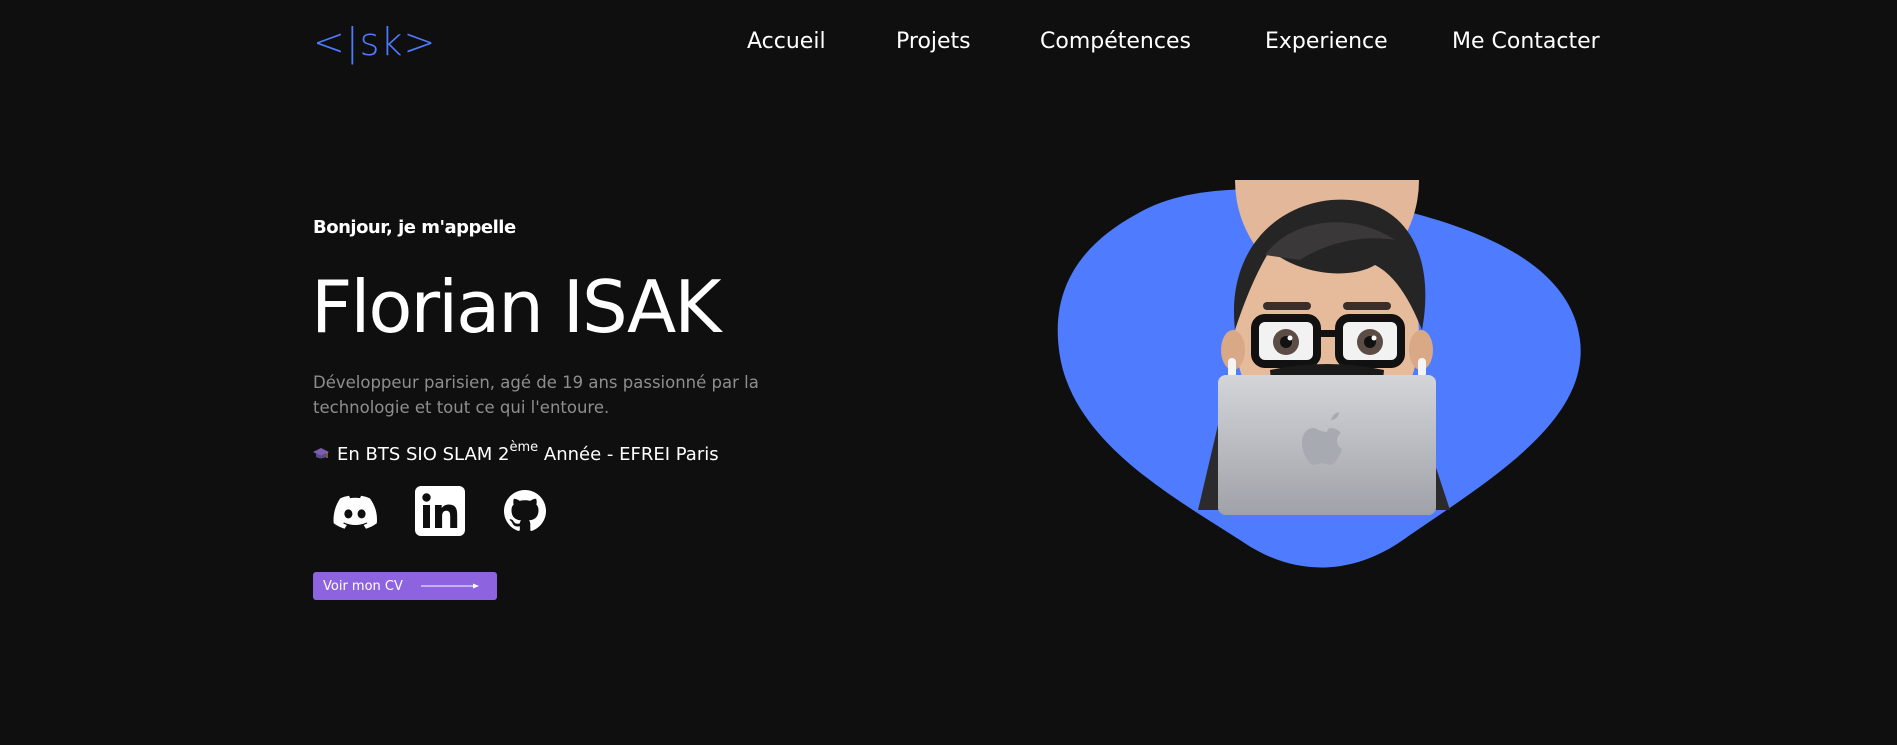 This screenshot has width=1897, height=745. I want to click on linkedin-icon, so click(440, 511).